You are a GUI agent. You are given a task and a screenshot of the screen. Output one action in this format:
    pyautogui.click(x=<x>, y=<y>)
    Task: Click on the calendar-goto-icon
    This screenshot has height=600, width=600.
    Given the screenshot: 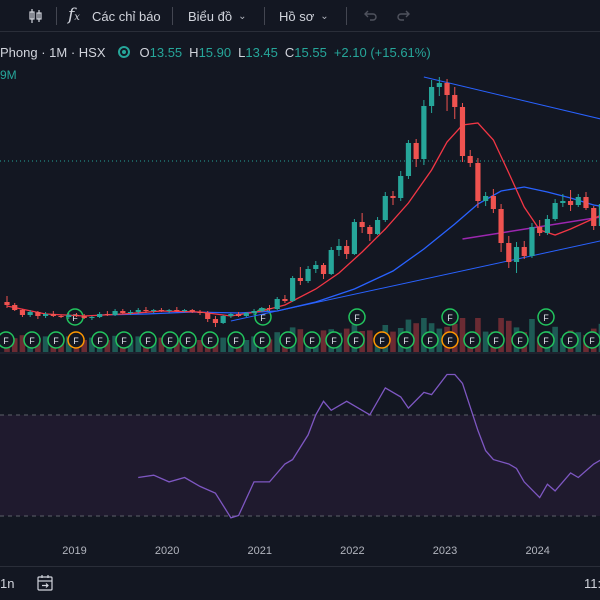 What is the action you would take?
    pyautogui.click(x=45, y=585)
    